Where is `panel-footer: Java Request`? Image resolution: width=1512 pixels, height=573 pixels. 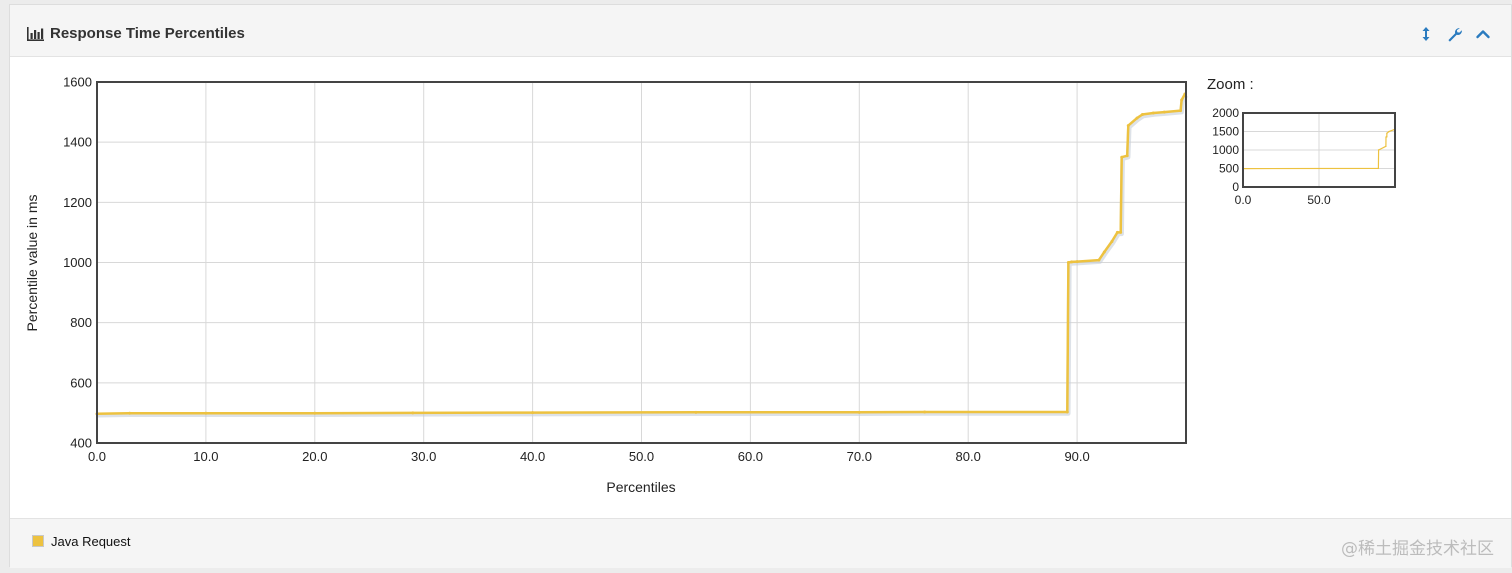 panel-footer: Java Request is located at coordinates (760, 543).